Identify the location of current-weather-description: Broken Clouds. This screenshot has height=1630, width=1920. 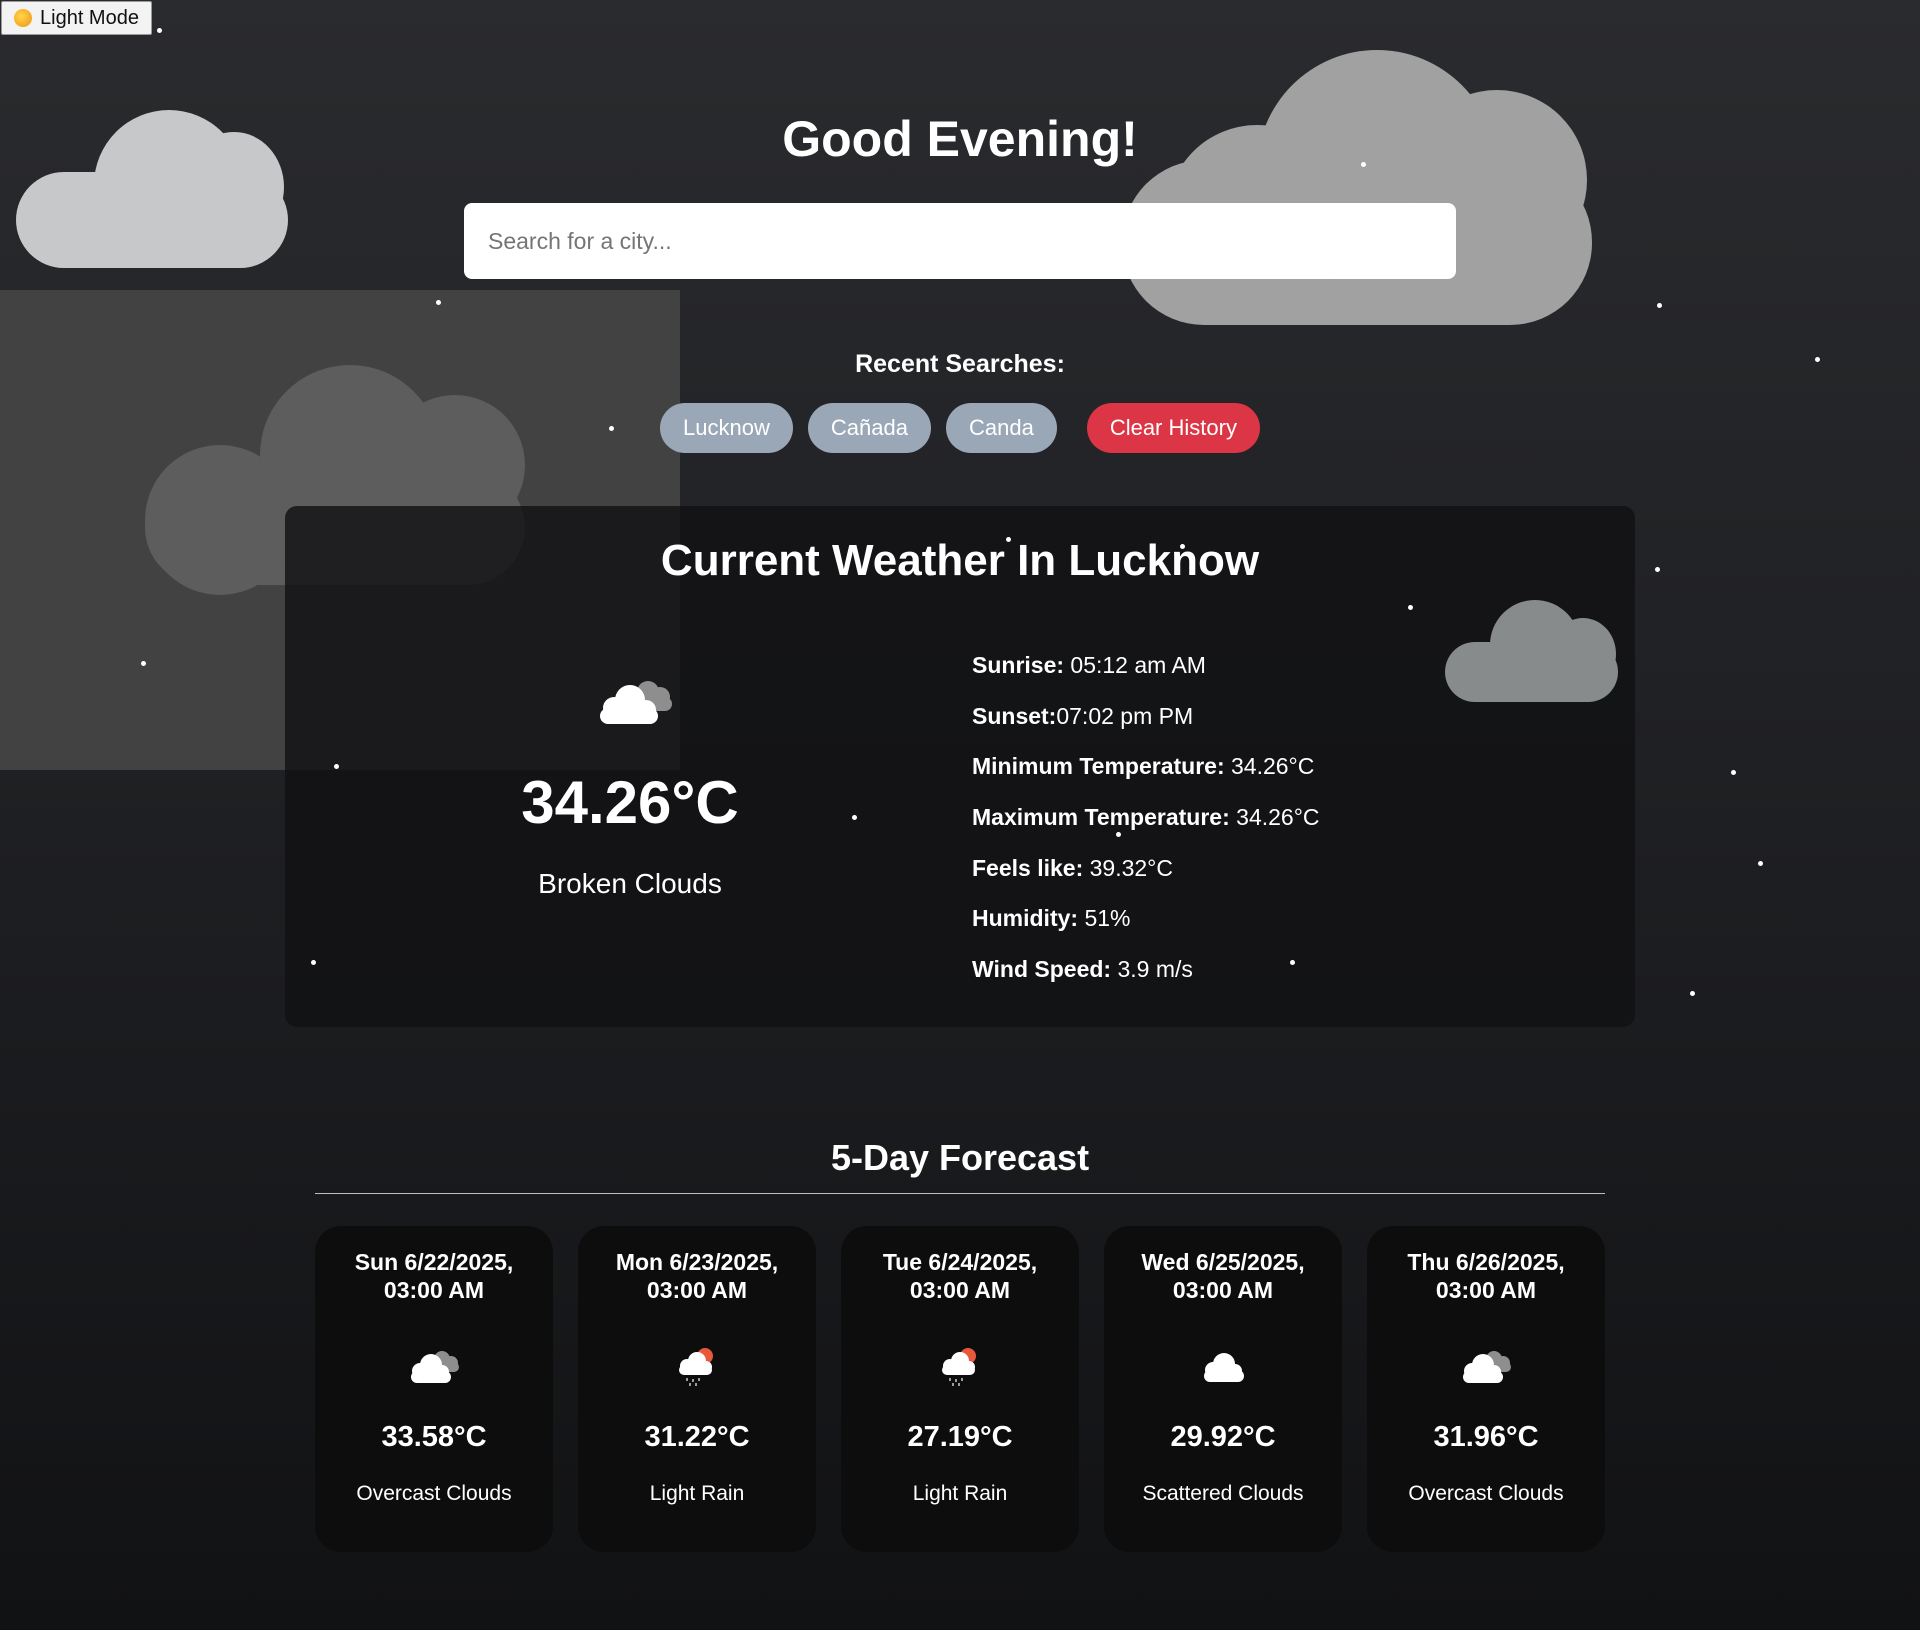
(630, 883).